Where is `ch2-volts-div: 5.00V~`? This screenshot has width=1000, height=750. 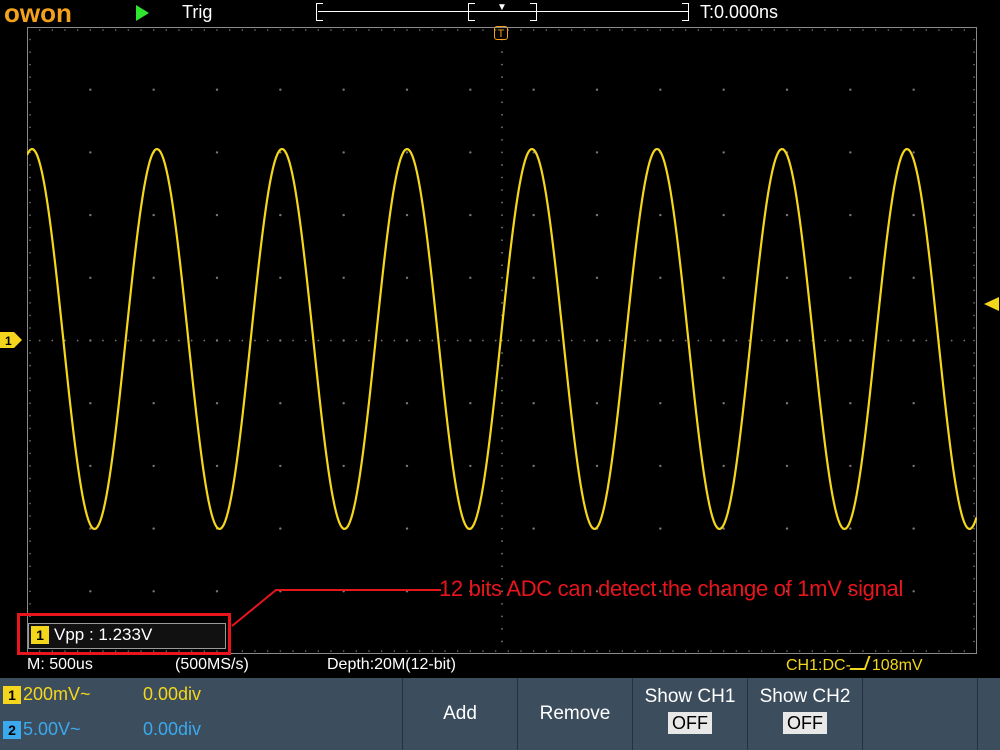 ch2-volts-div: 5.00V~ is located at coordinates (52, 729).